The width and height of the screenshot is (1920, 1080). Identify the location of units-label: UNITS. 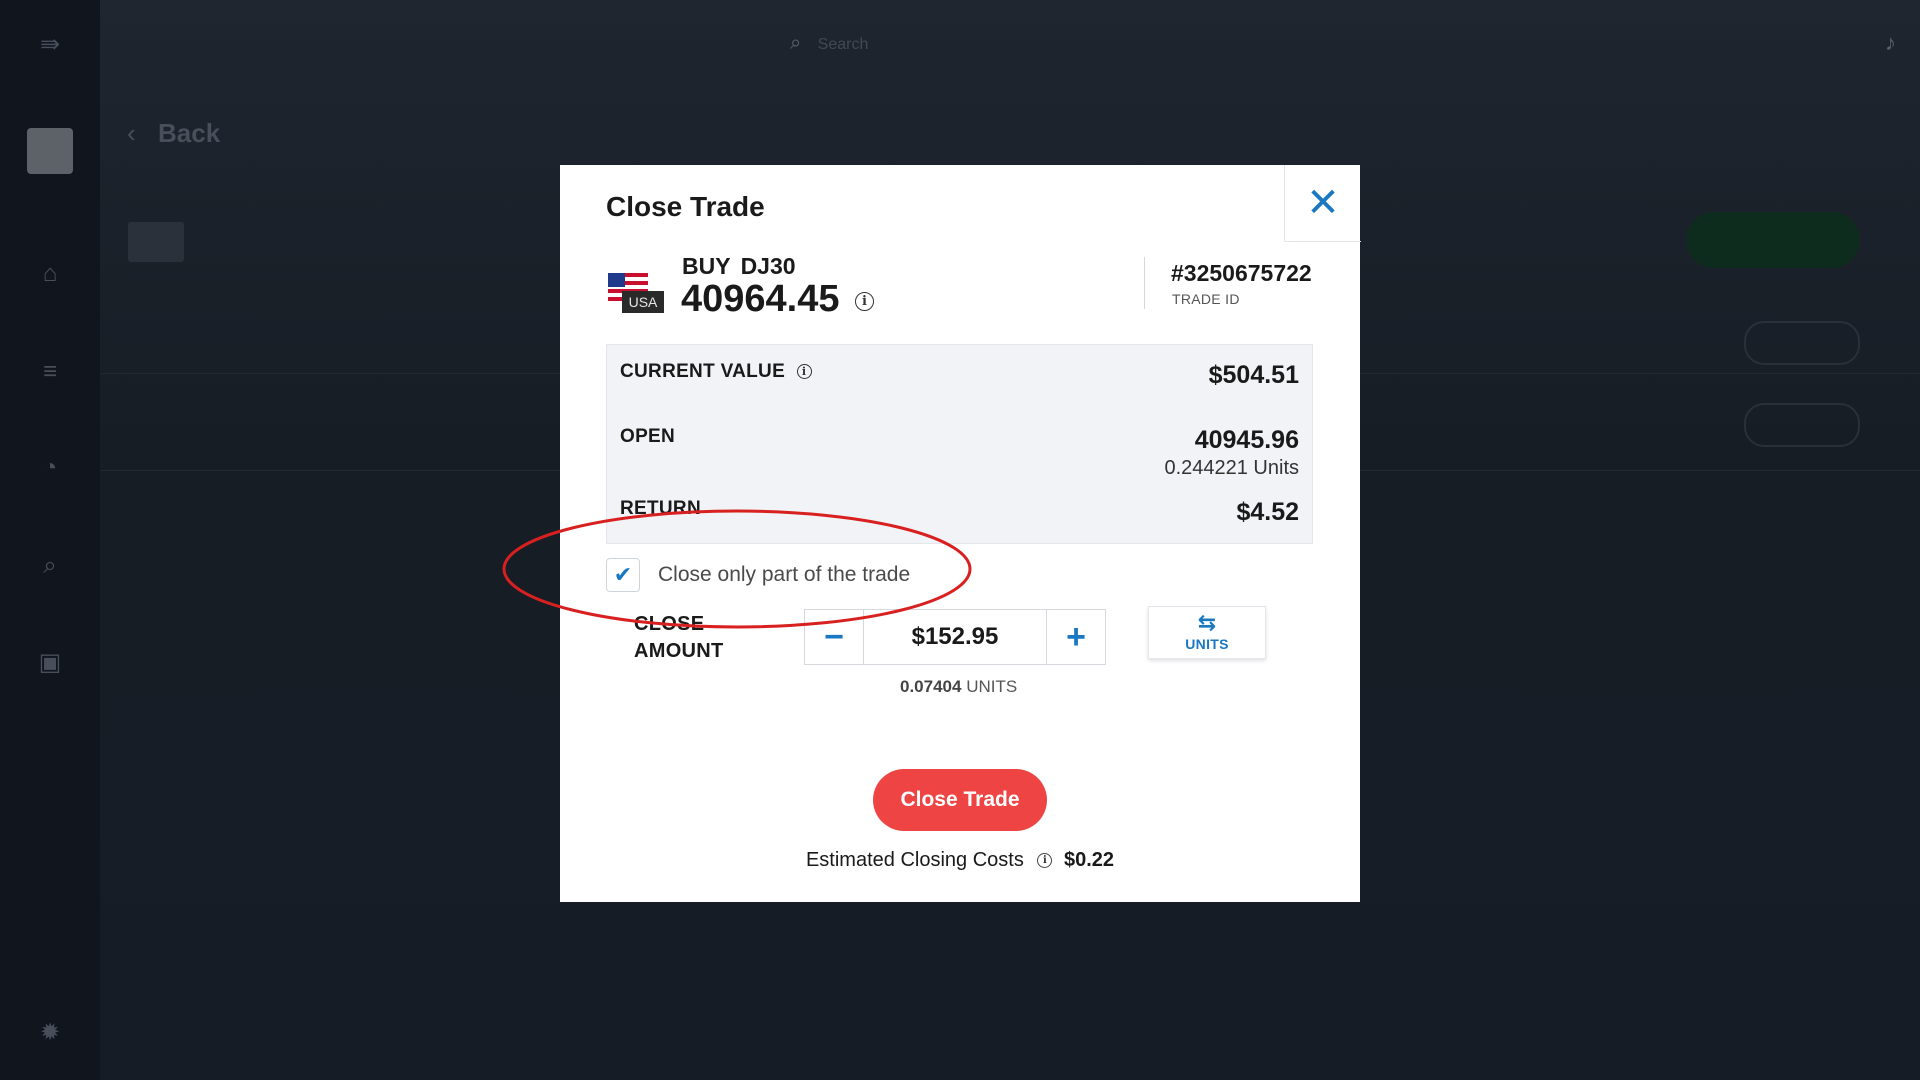
(992, 686).